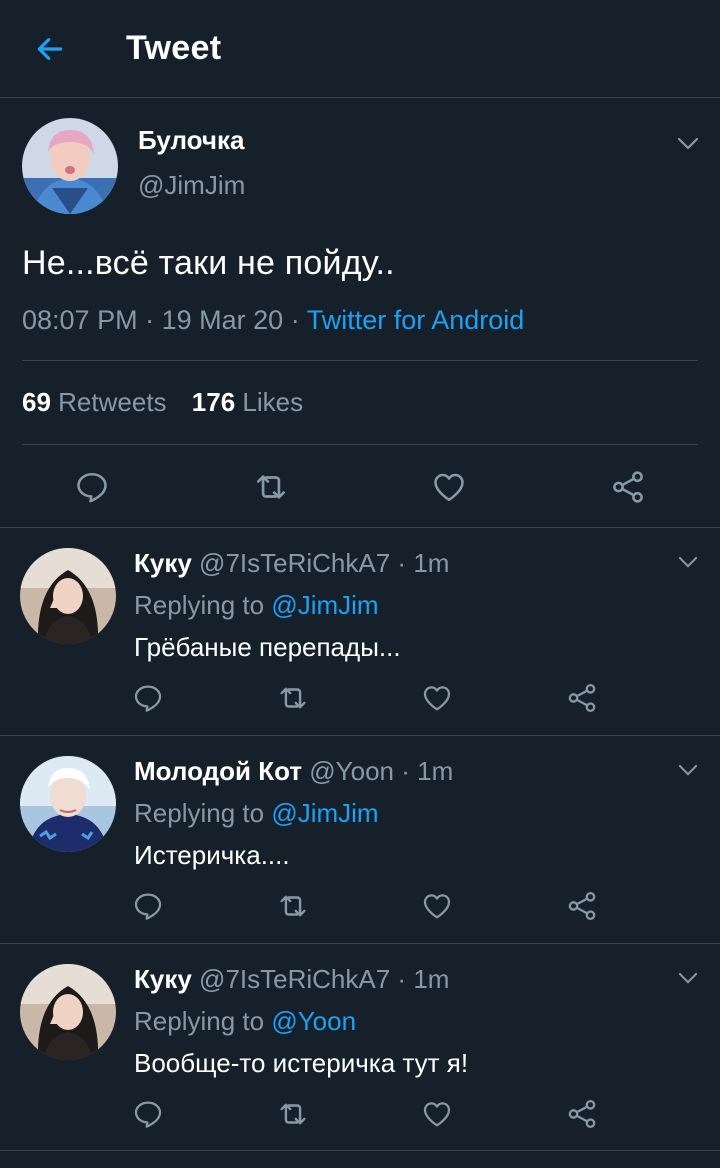  What do you see at coordinates (36, 402) in the screenshot?
I see `retweets-count: 69` at bounding box center [36, 402].